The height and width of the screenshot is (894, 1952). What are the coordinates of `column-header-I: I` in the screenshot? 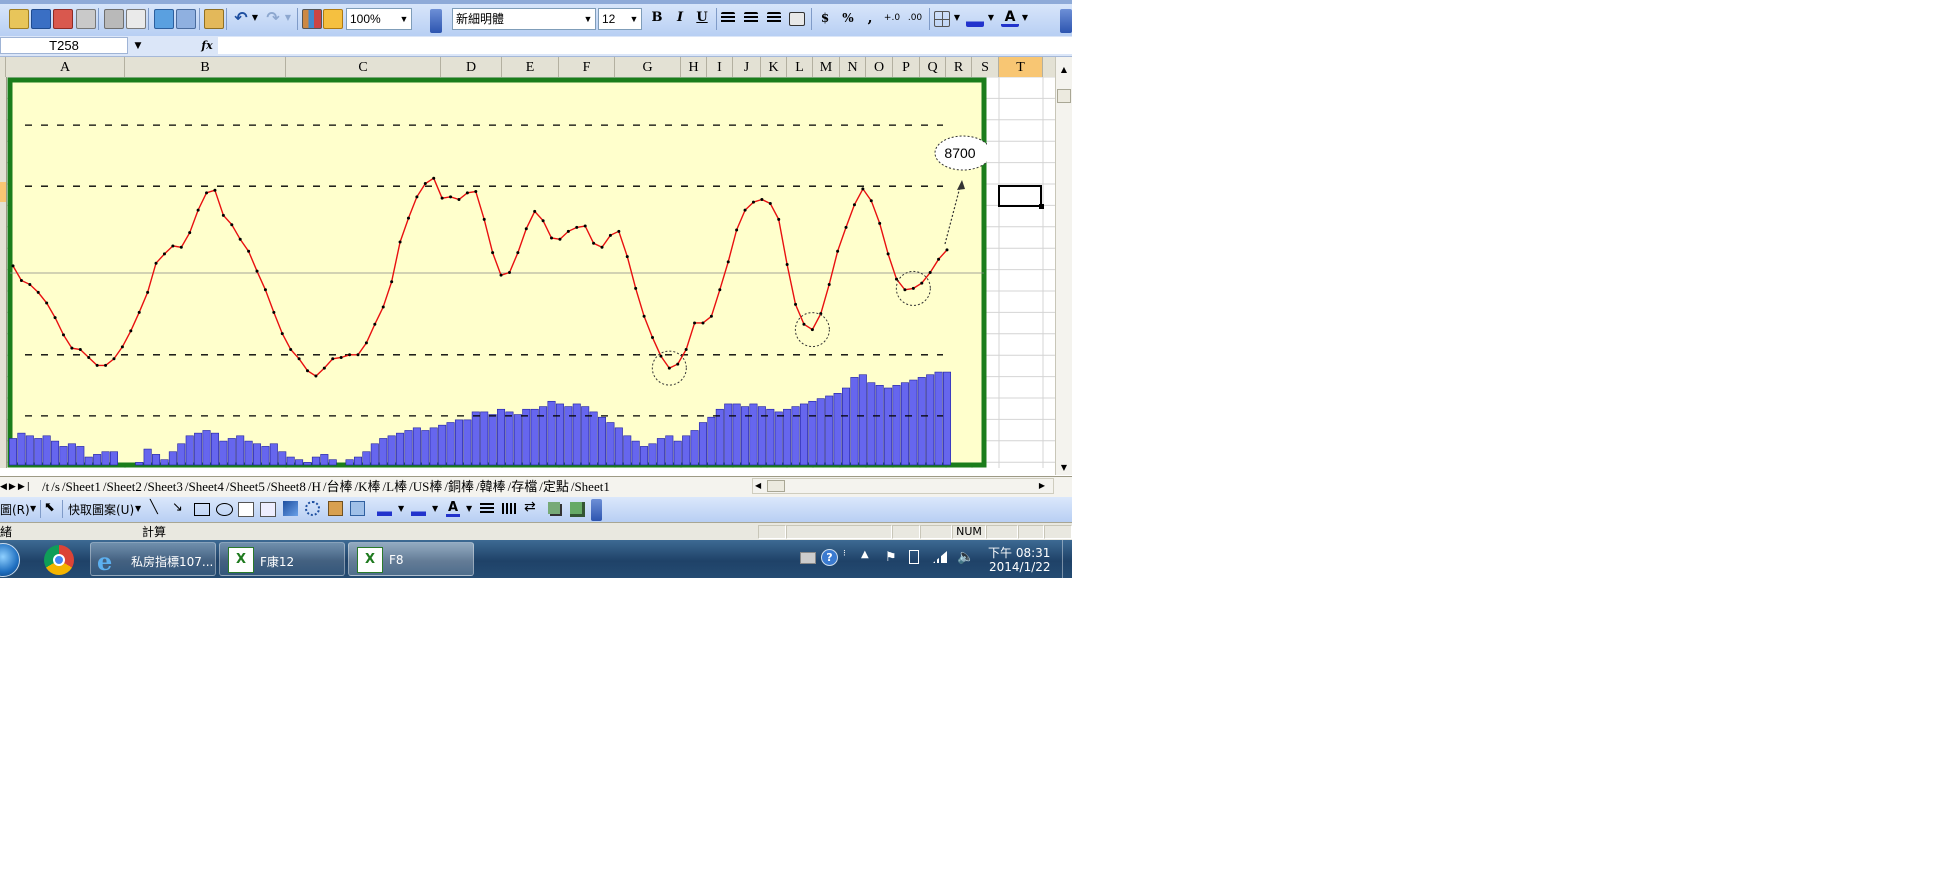 It's located at (720, 67).